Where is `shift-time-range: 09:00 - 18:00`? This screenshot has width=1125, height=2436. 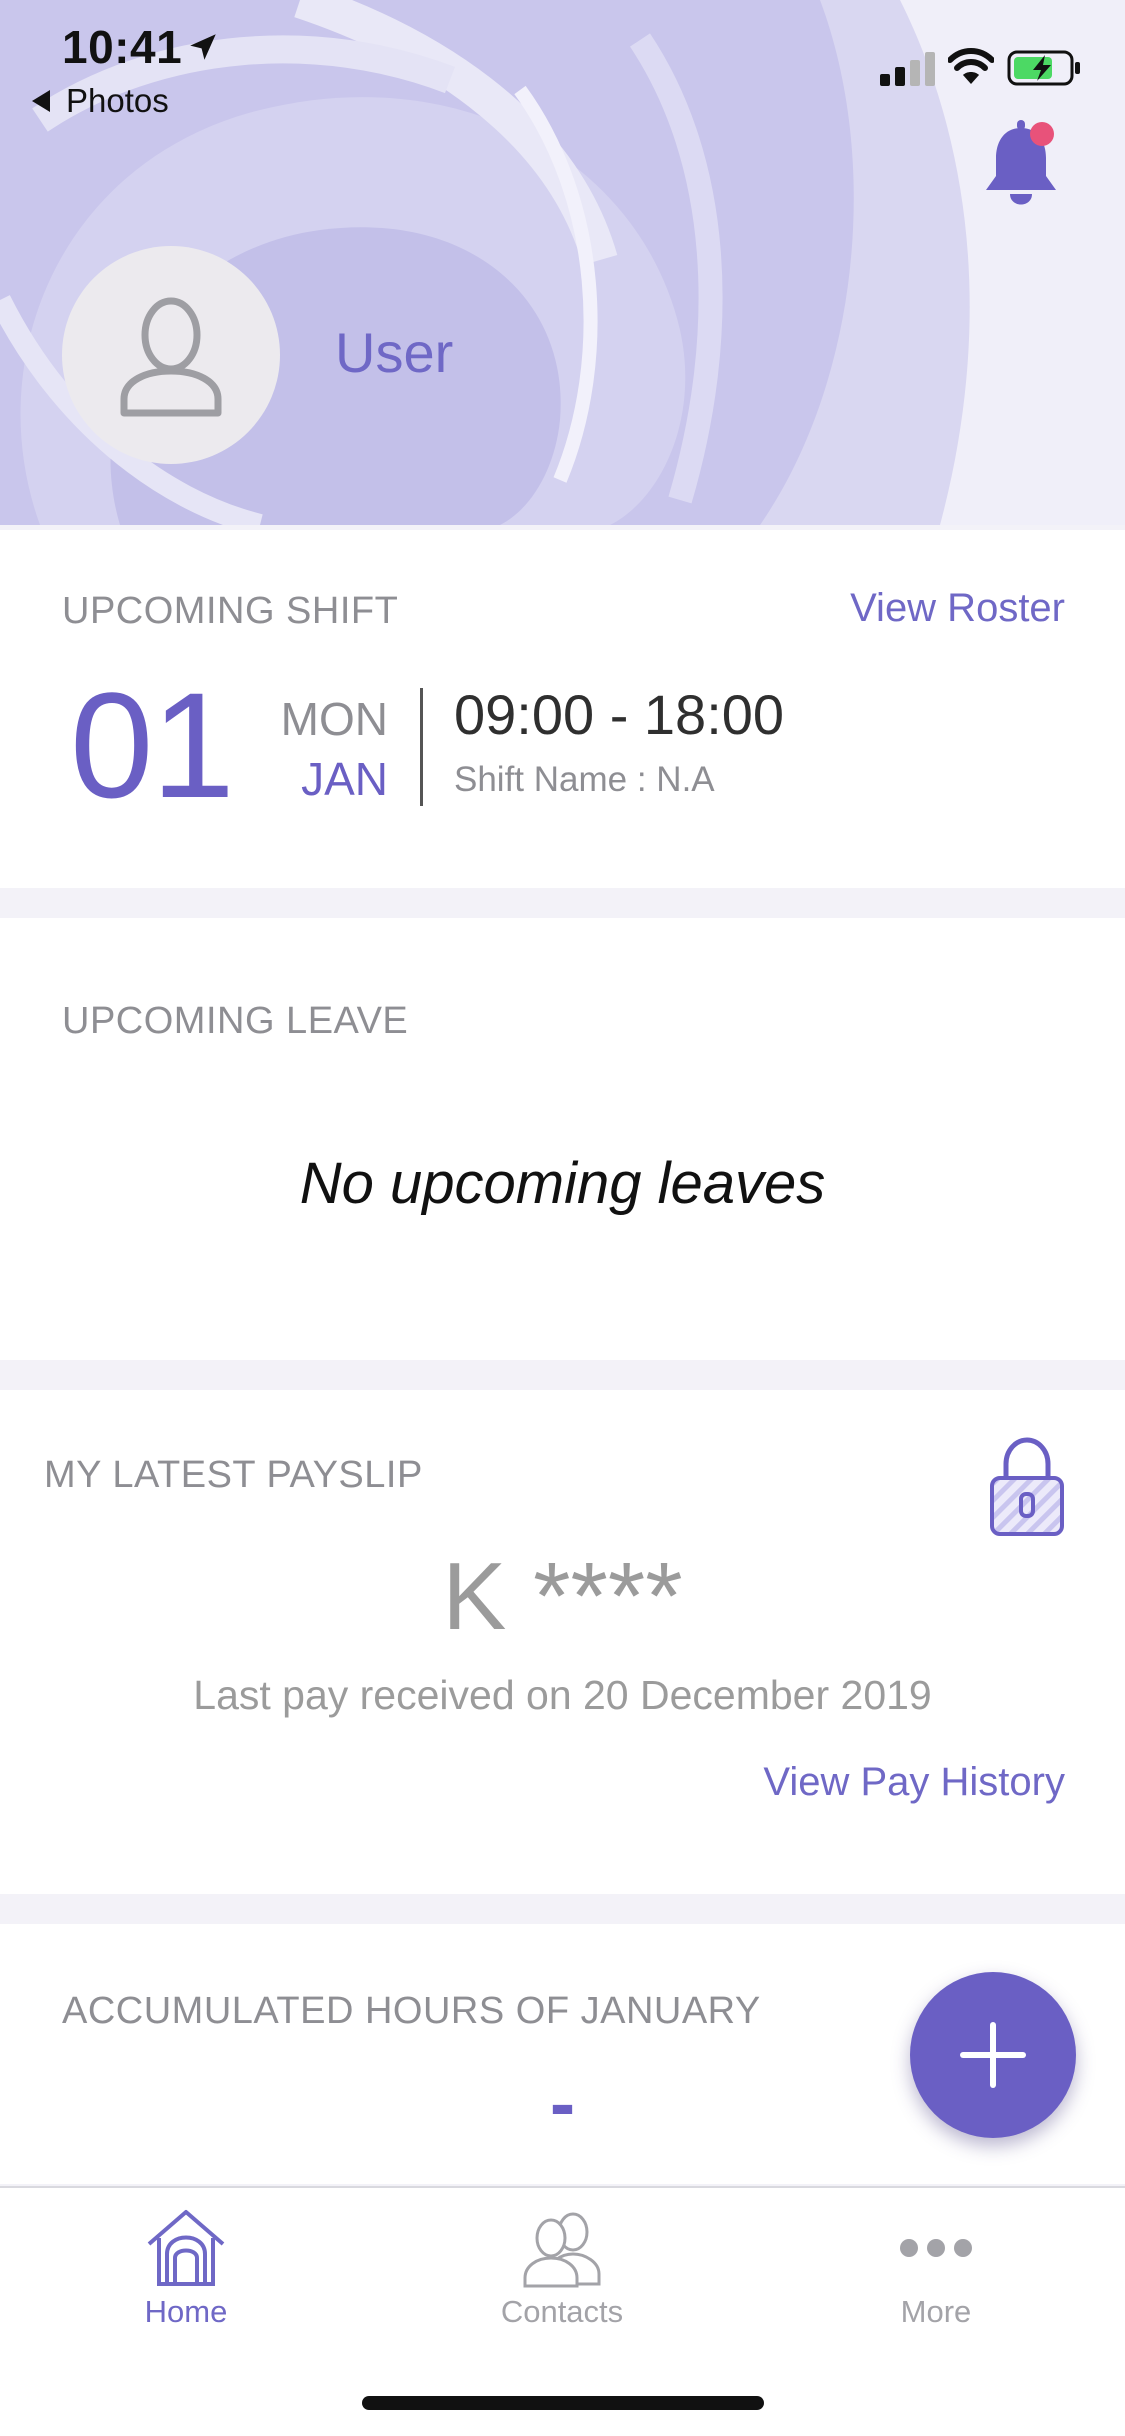
shift-time-range: 09:00 - 18:00 is located at coordinates (619, 714).